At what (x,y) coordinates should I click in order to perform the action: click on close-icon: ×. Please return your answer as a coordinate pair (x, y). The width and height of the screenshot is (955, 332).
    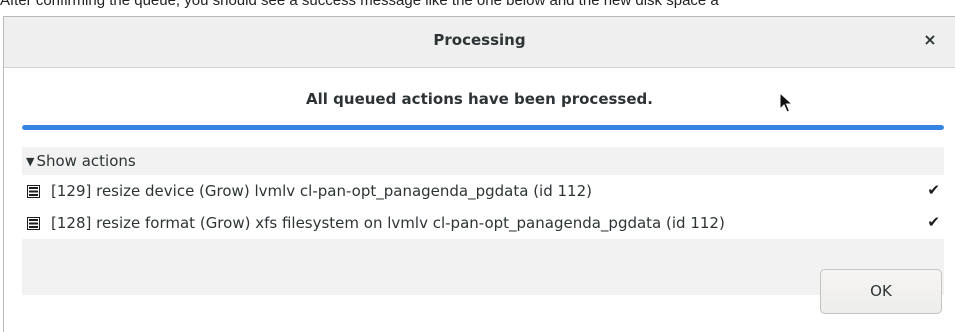
    Looking at the image, I should click on (930, 39).